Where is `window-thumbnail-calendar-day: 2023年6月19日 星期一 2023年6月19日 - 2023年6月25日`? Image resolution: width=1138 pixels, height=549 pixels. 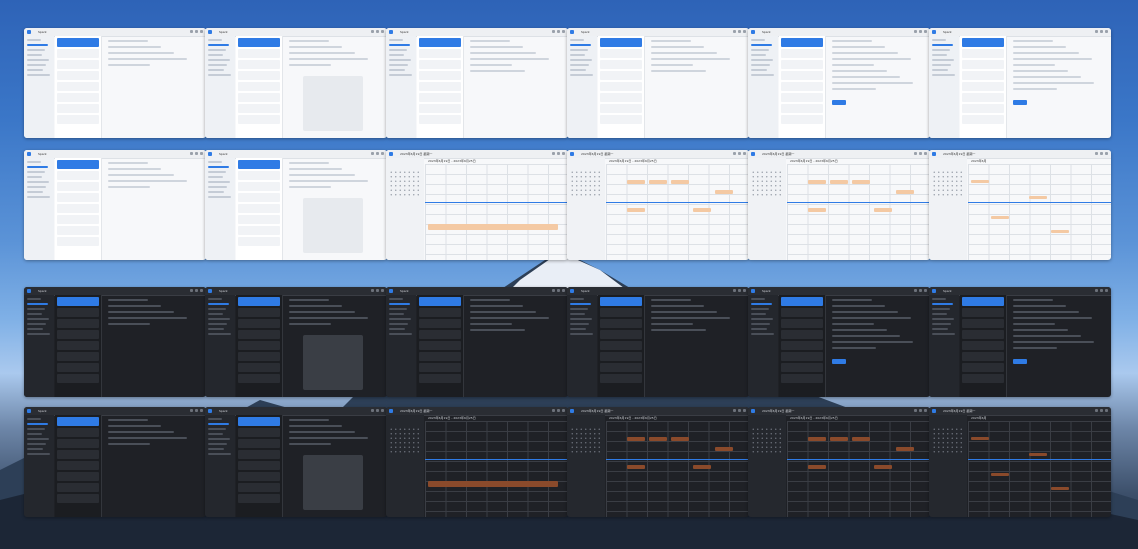
window-thumbnail-calendar-day: 2023年6月19日 星期一 2023年6月19日 - 2023年6月25日 is located at coordinates (477, 205).